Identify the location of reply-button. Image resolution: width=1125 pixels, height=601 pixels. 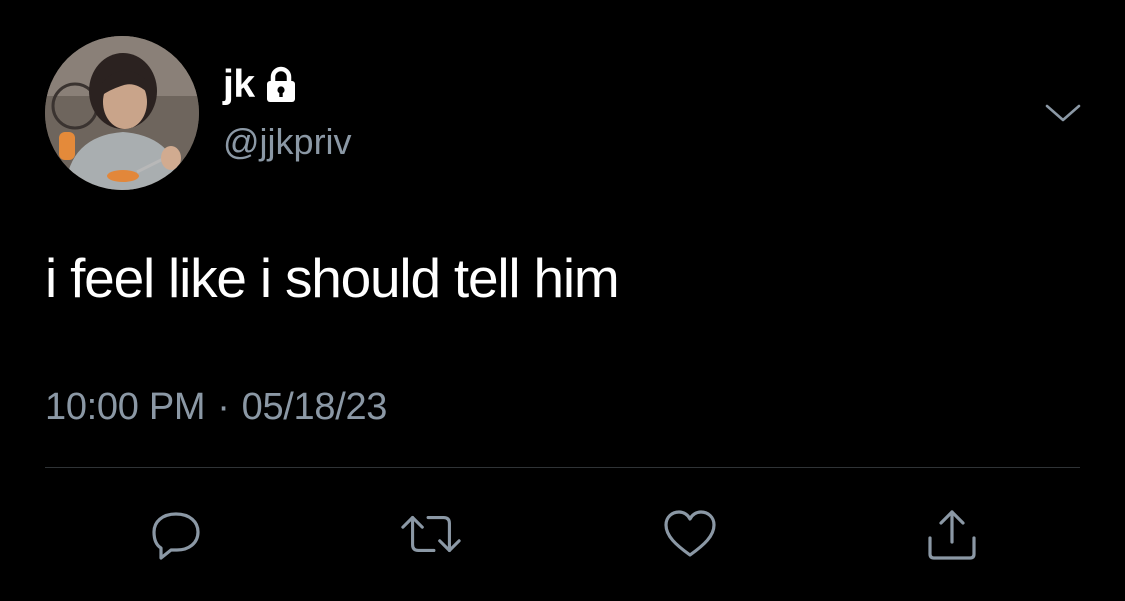
(176, 534).